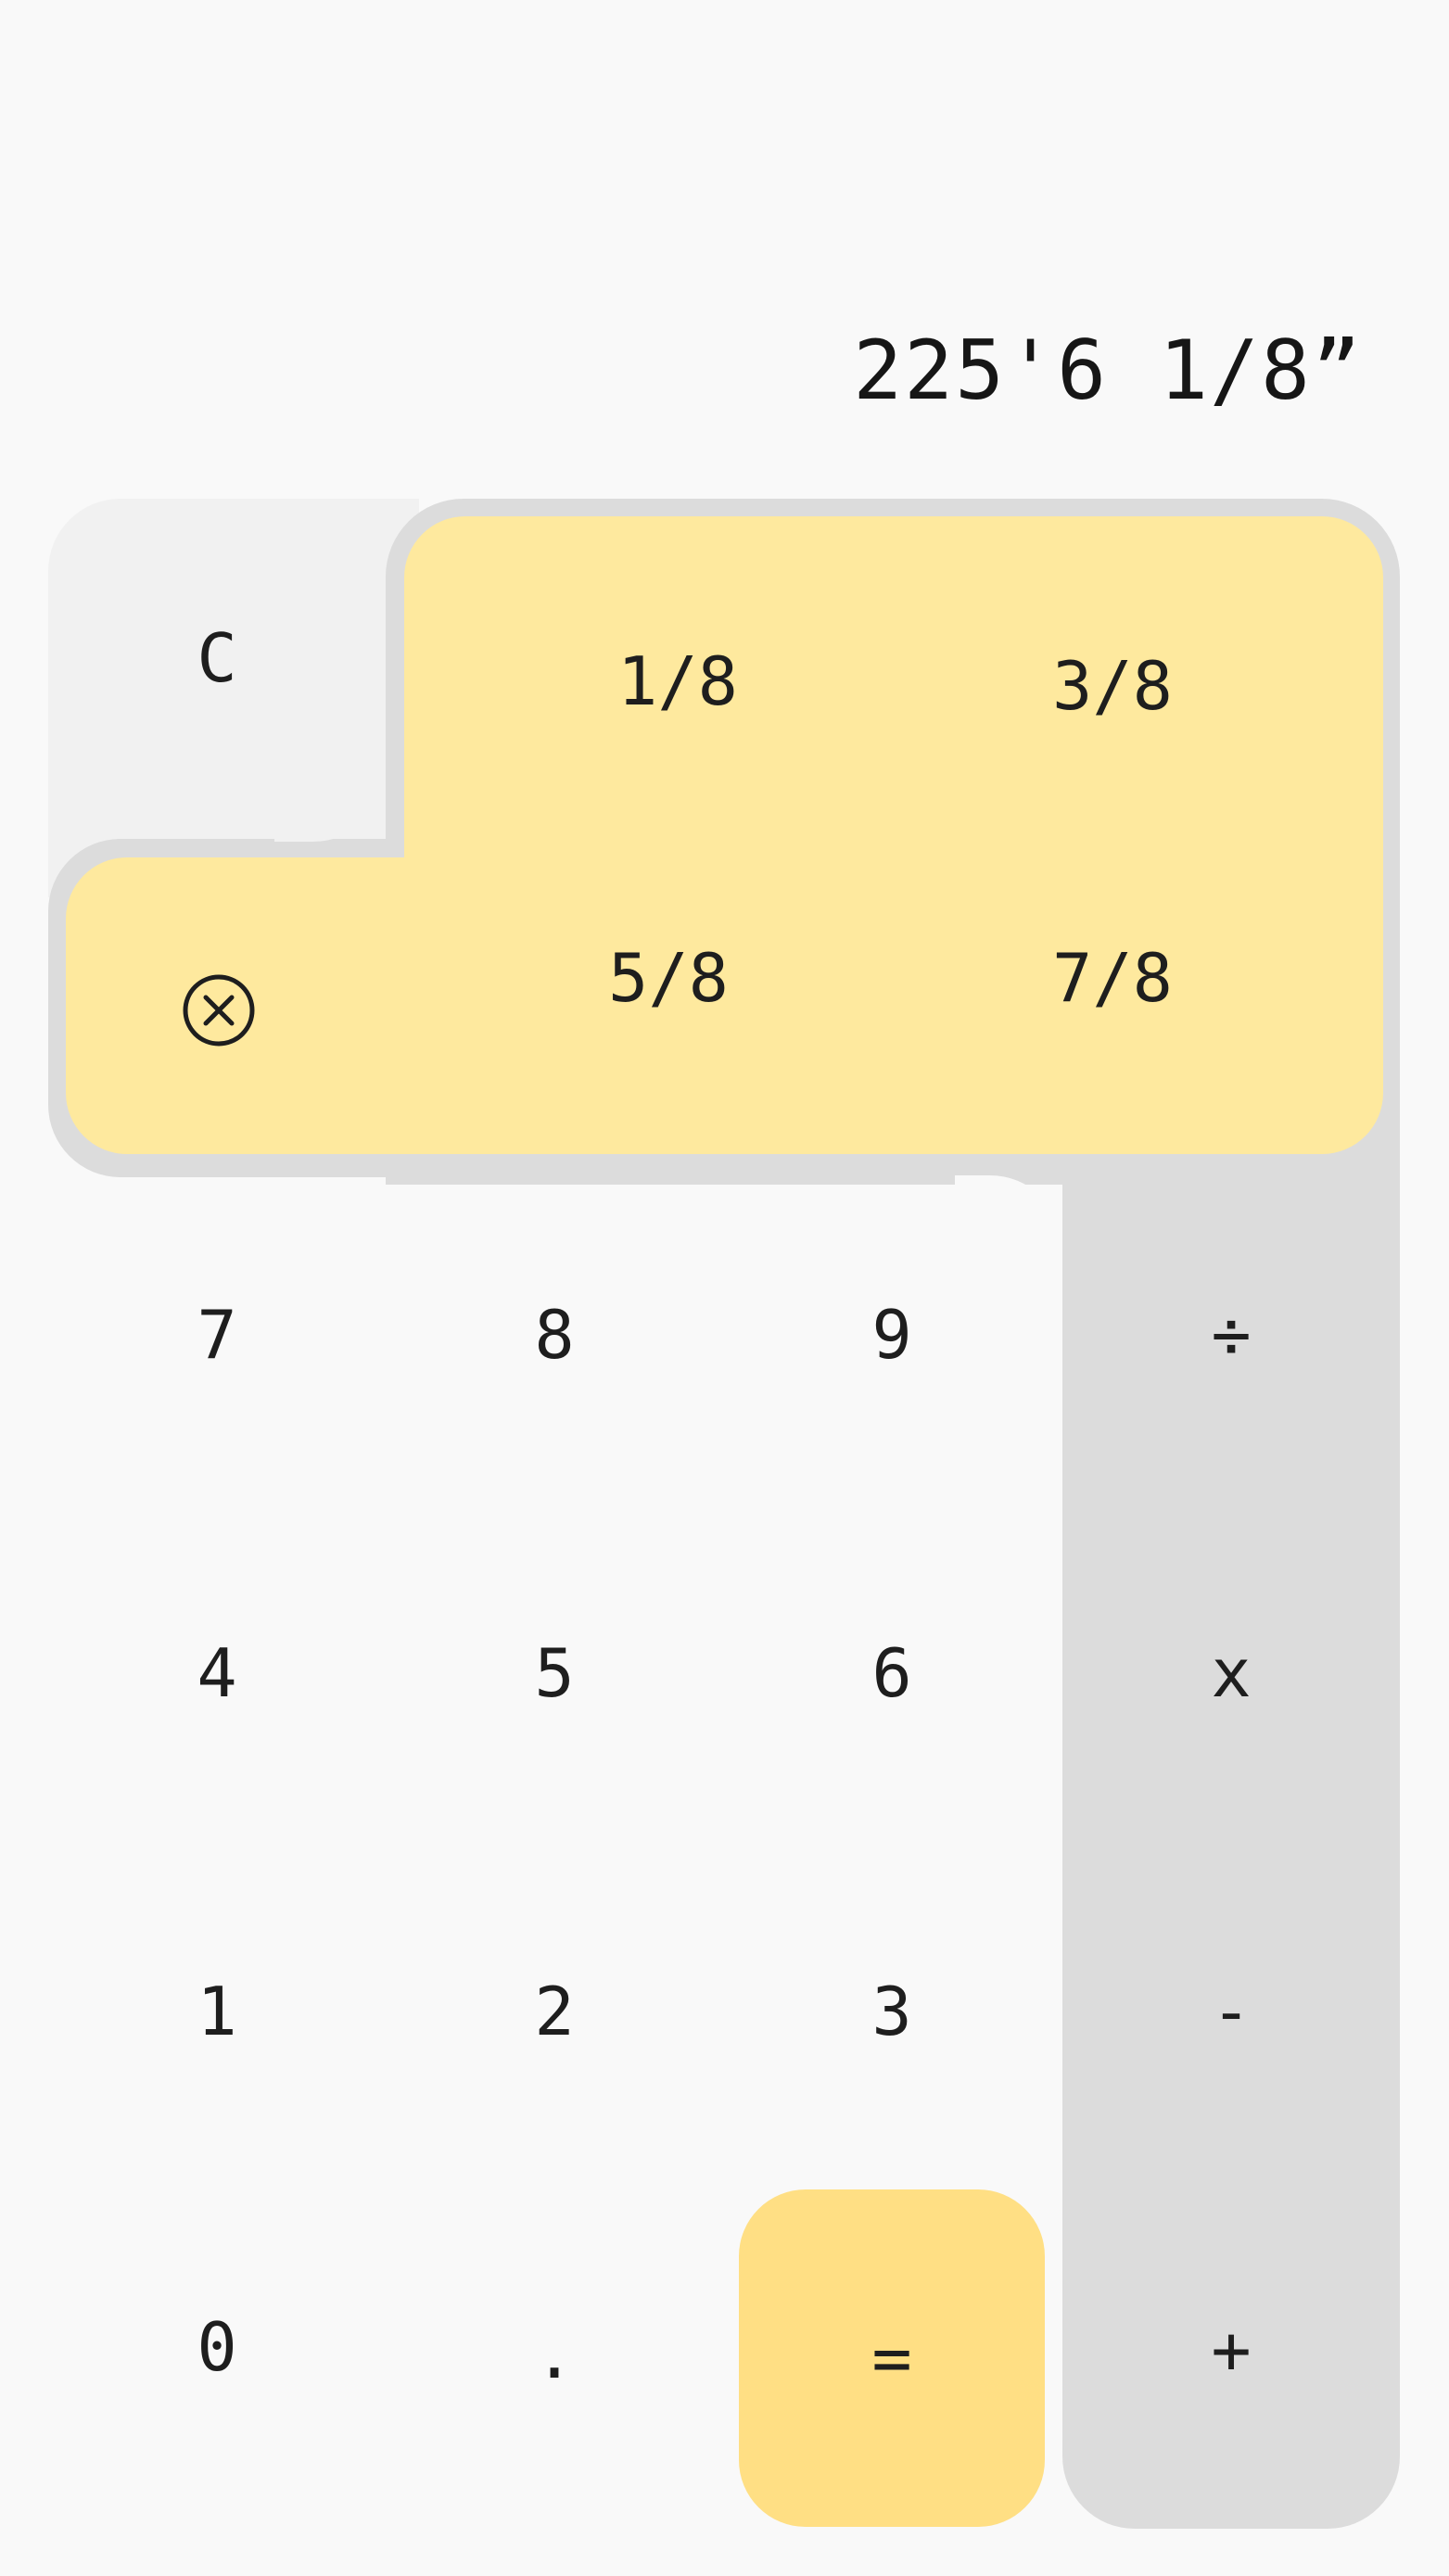 This screenshot has height=2576, width=1449. What do you see at coordinates (892, 2012) in the screenshot?
I see `digit-3-button: 3` at bounding box center [892, 2012].